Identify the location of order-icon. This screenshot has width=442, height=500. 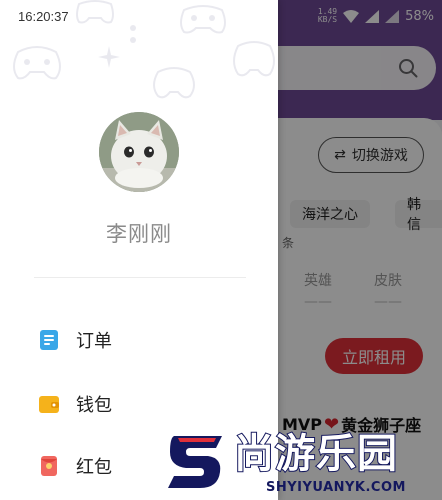
(49, 340).